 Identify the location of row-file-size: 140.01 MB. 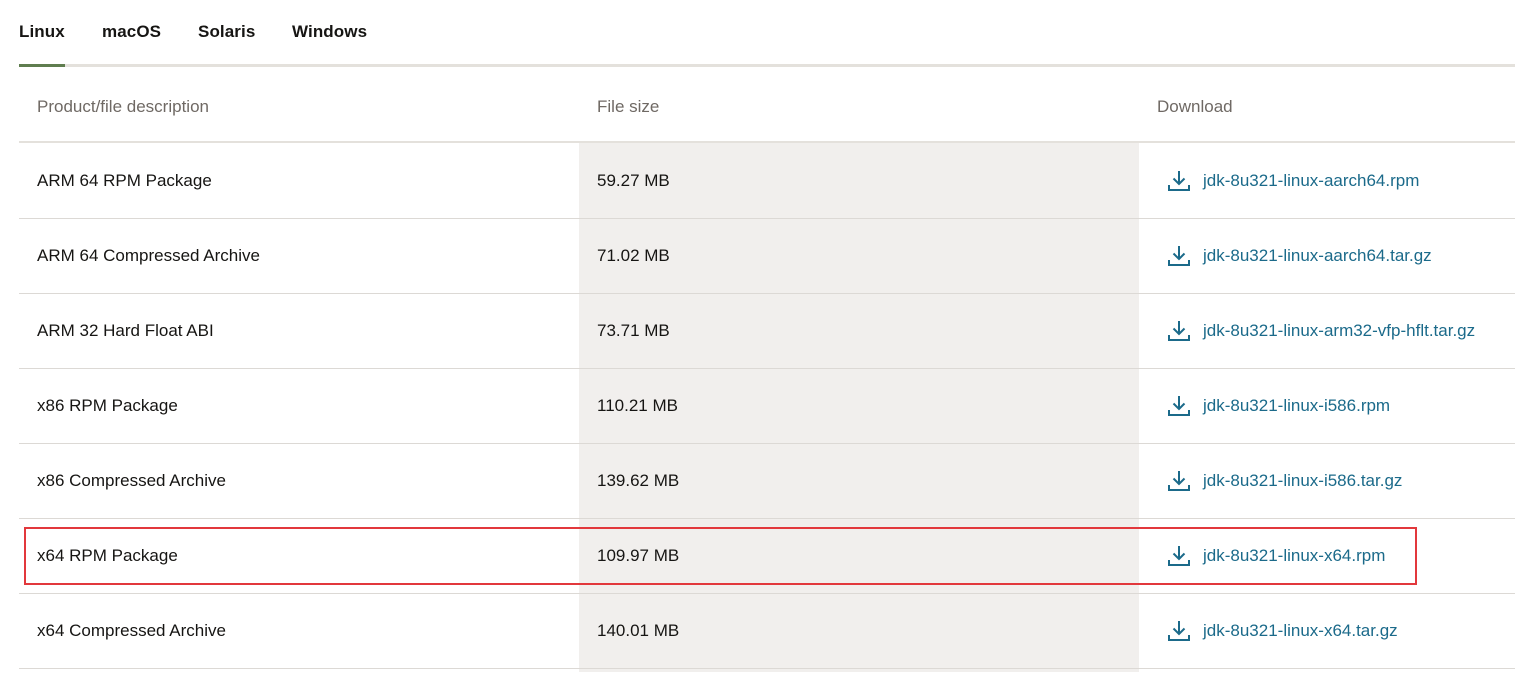
(638, 630).